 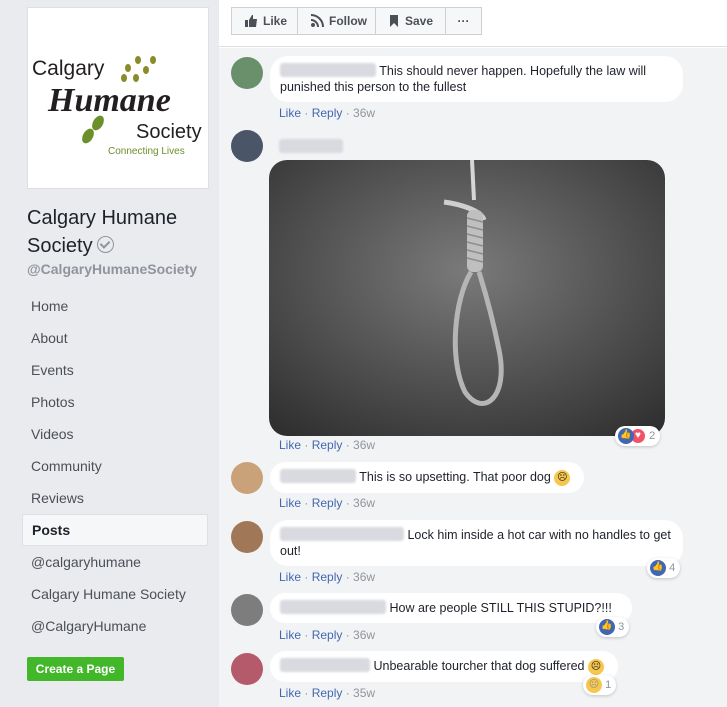 What do you see at coordinates (119, 232) in the screenshot?
I see `page-name: Calgary Humane Society` at bounding box center [119, 232].